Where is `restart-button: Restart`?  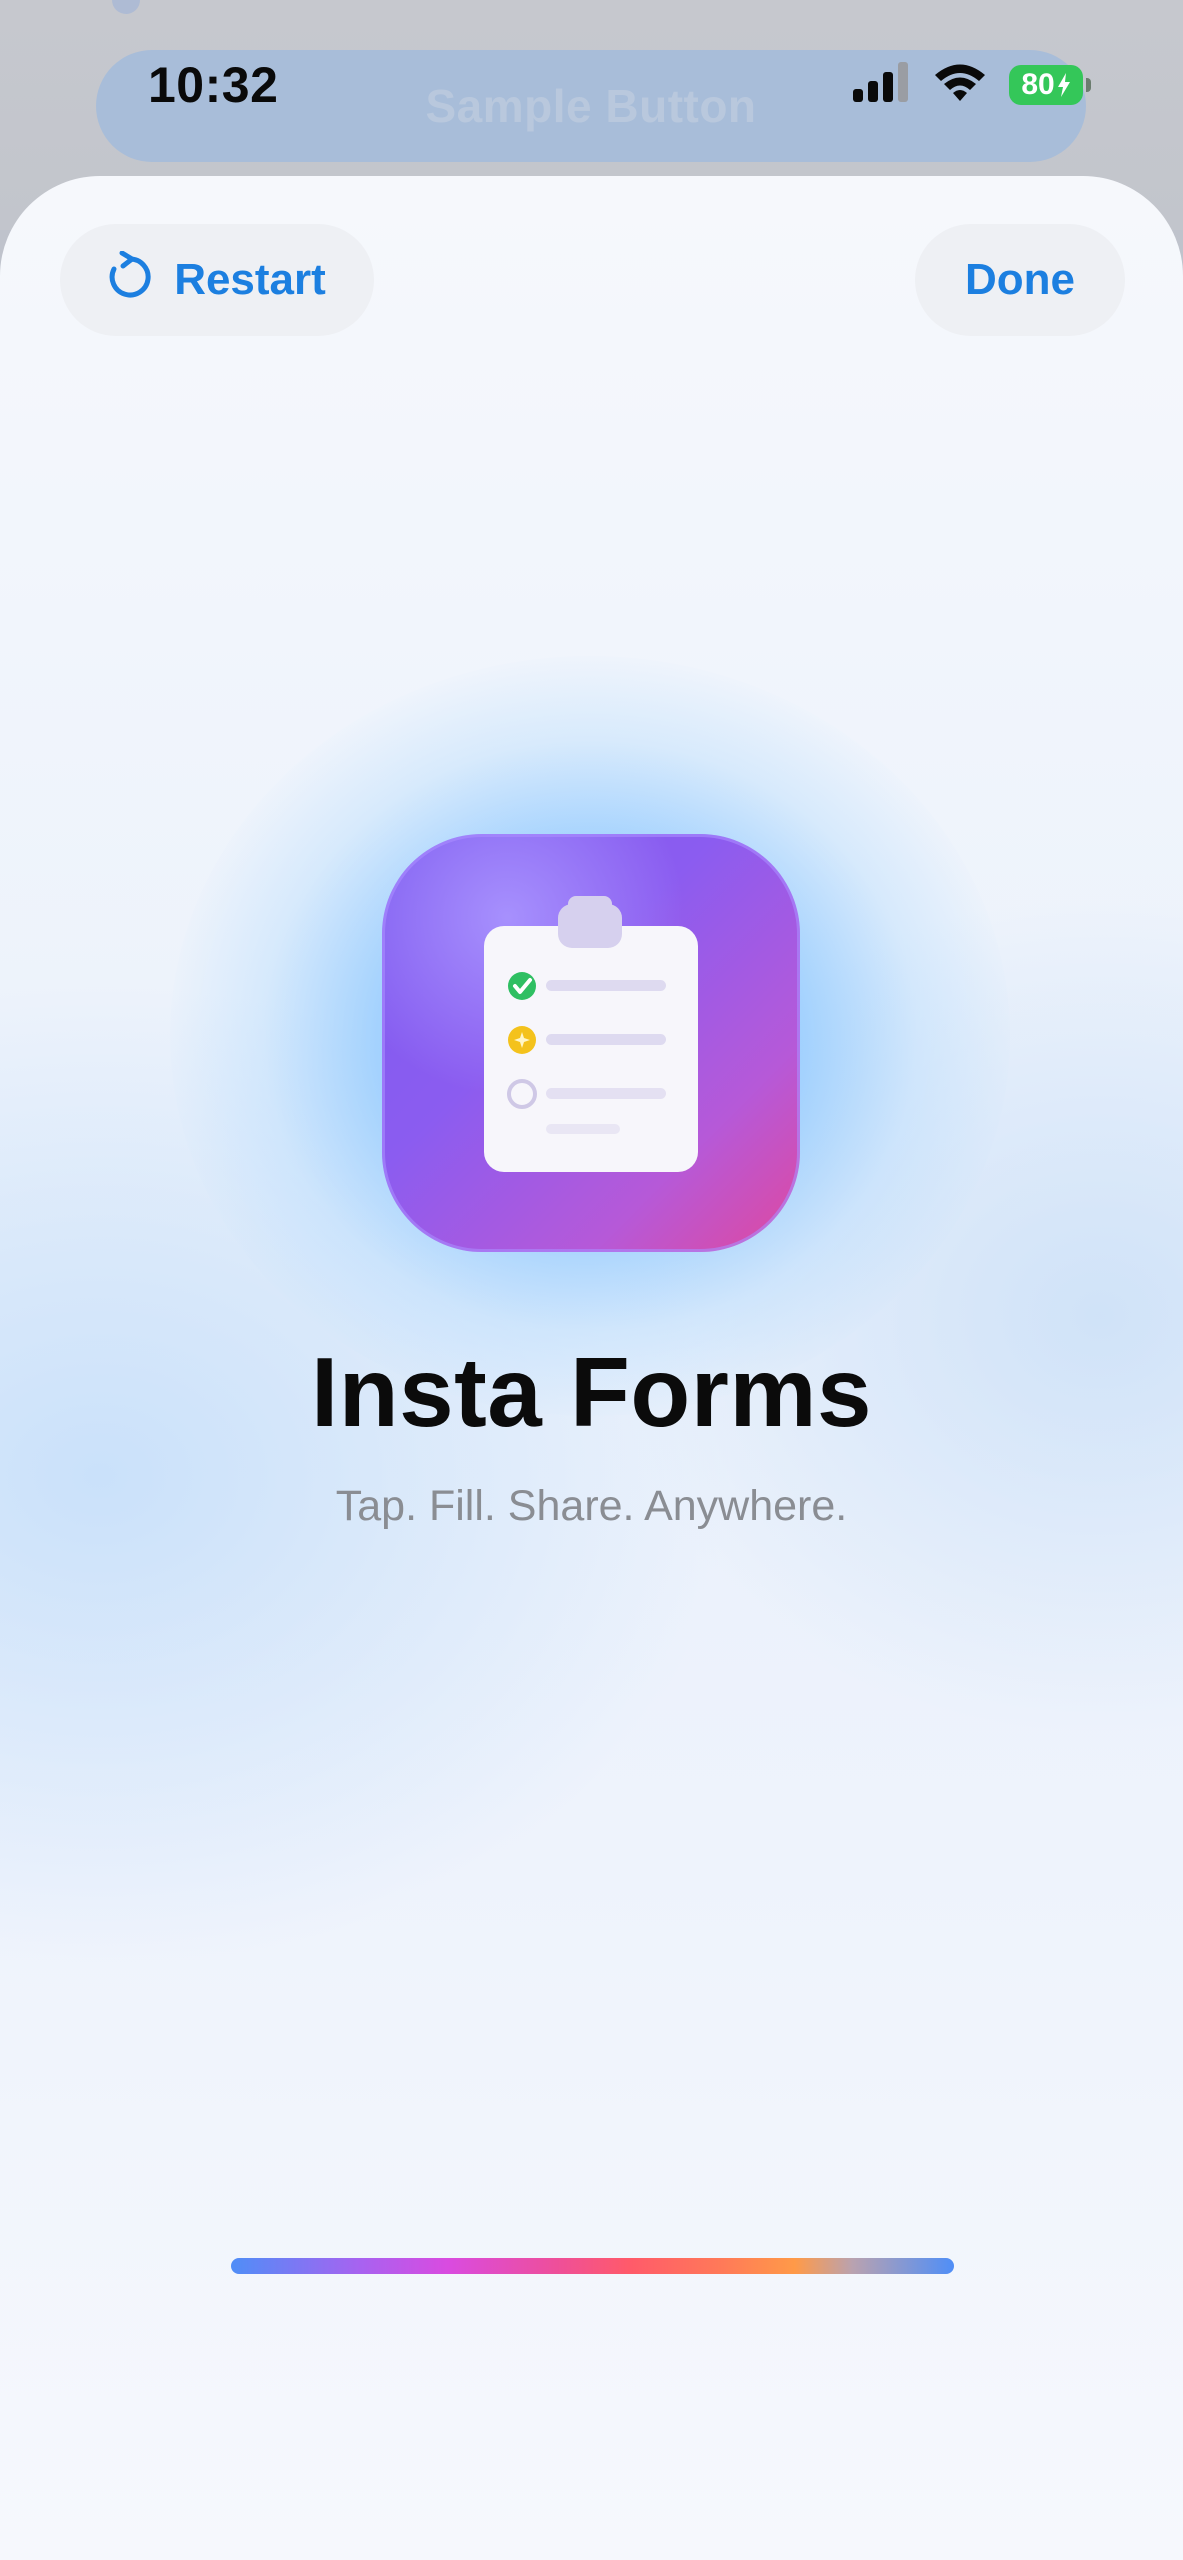
restart-button: Restart is located at coordinates (217, 280).